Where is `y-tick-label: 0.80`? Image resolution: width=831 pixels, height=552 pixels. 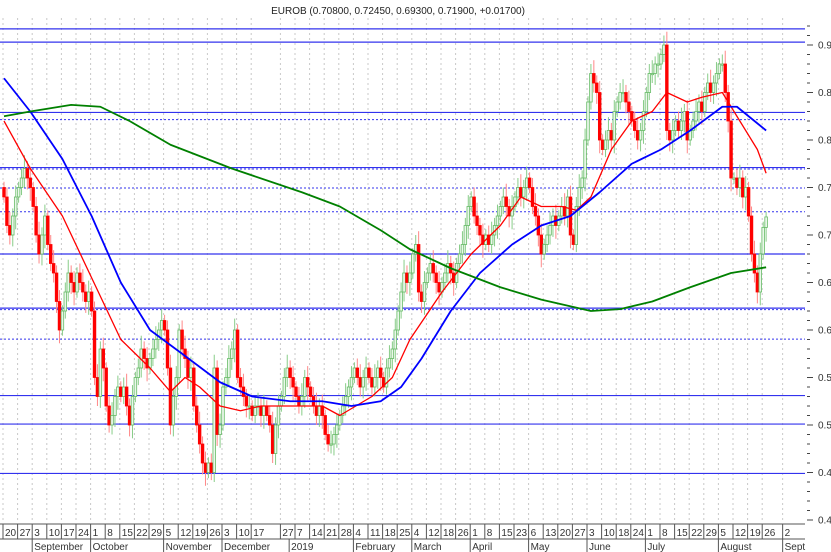
y-tick-label: 0.80 is located at coordinates (824, 141).